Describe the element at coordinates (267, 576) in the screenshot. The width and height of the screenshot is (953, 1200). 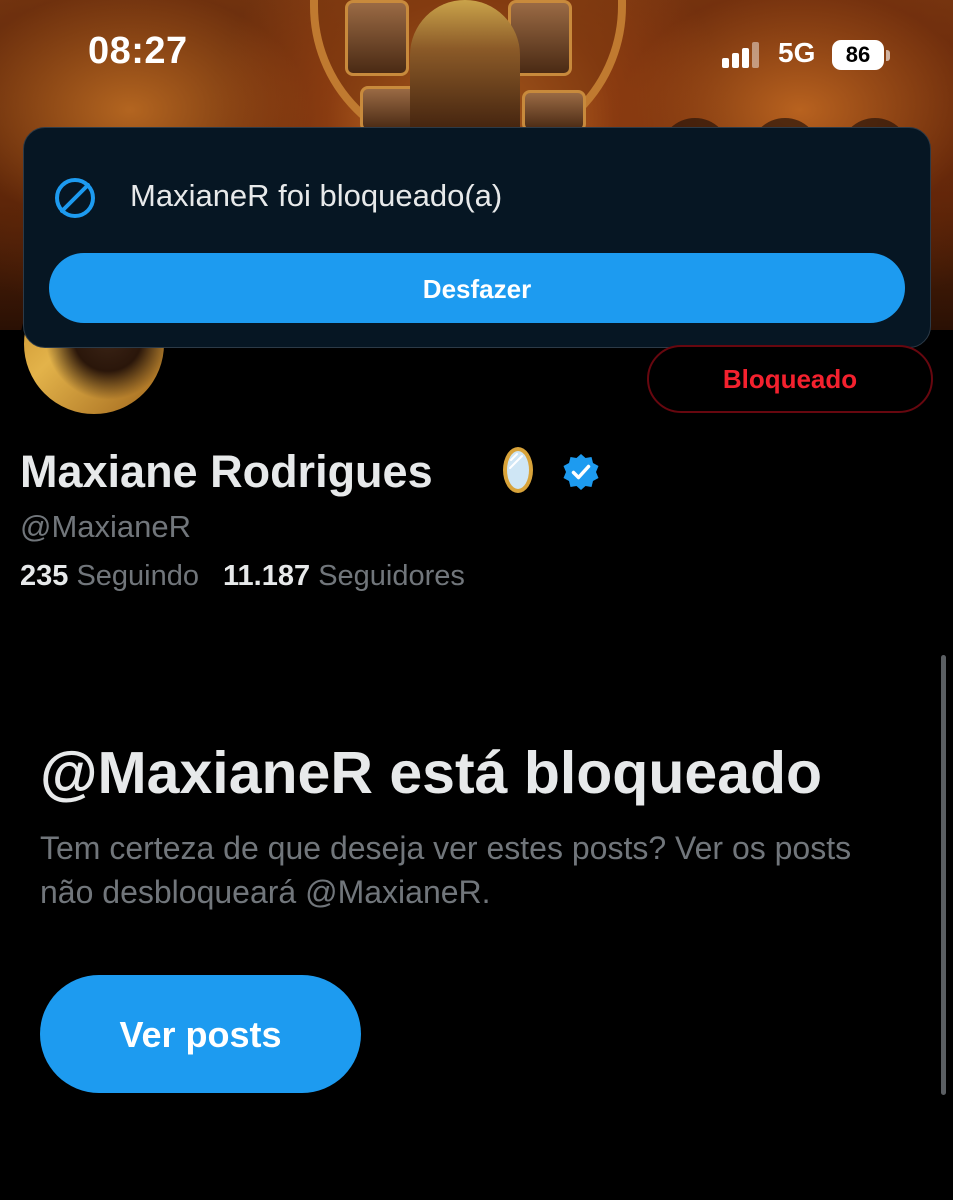
I see `followers-count: 11.187` at that location.